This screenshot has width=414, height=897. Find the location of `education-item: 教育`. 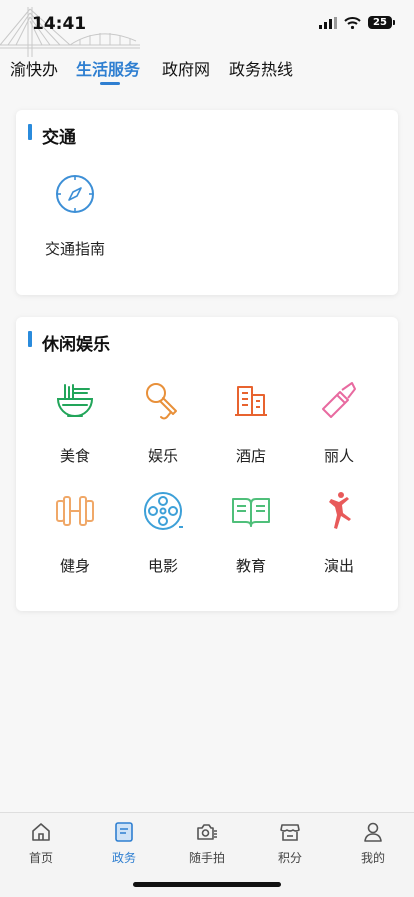

education-item: 教育 is located at coordinates (251, 532).